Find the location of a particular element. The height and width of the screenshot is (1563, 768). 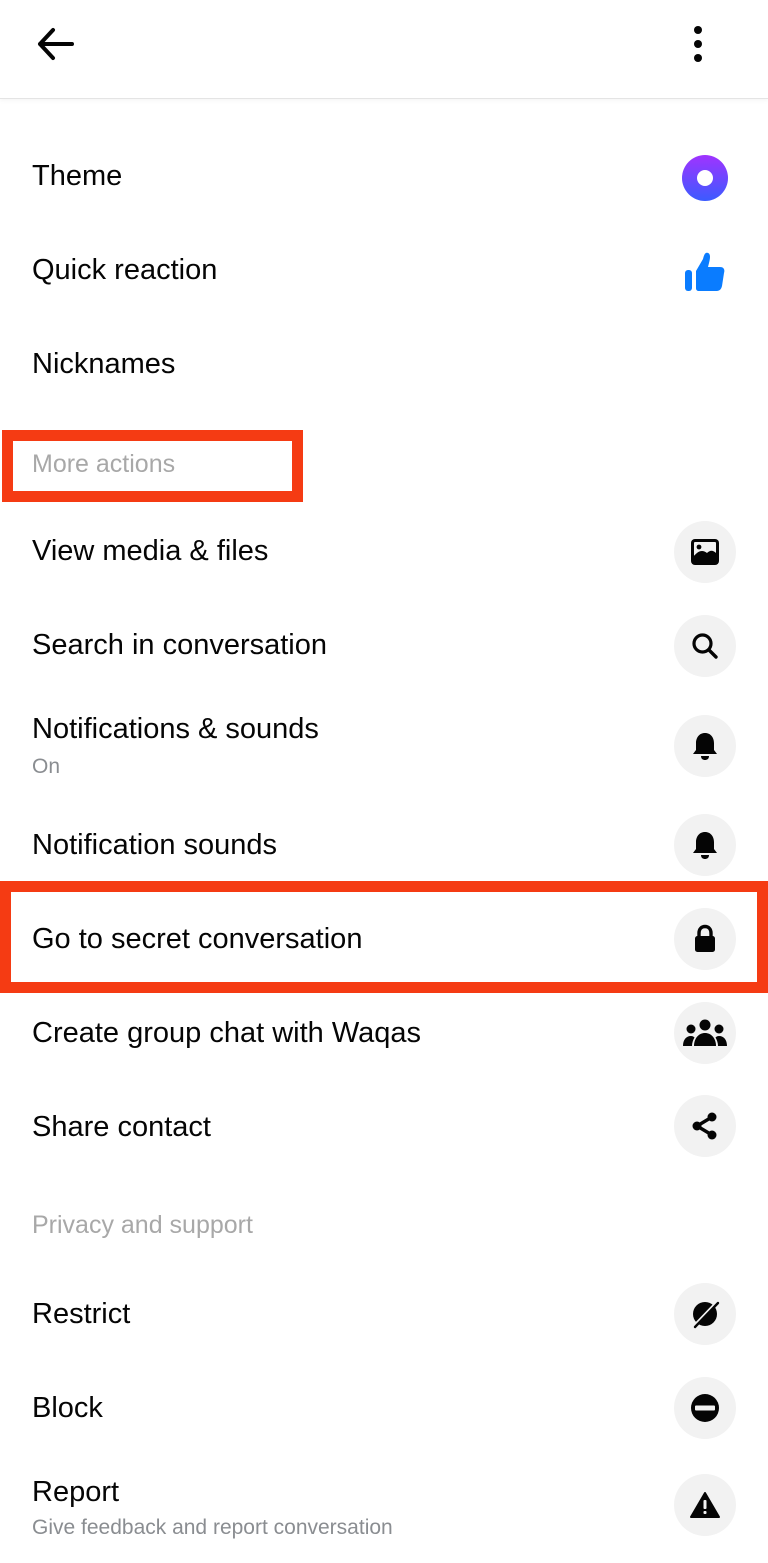

view-media-files-row: View media & files is located at coordinates (384, 554).